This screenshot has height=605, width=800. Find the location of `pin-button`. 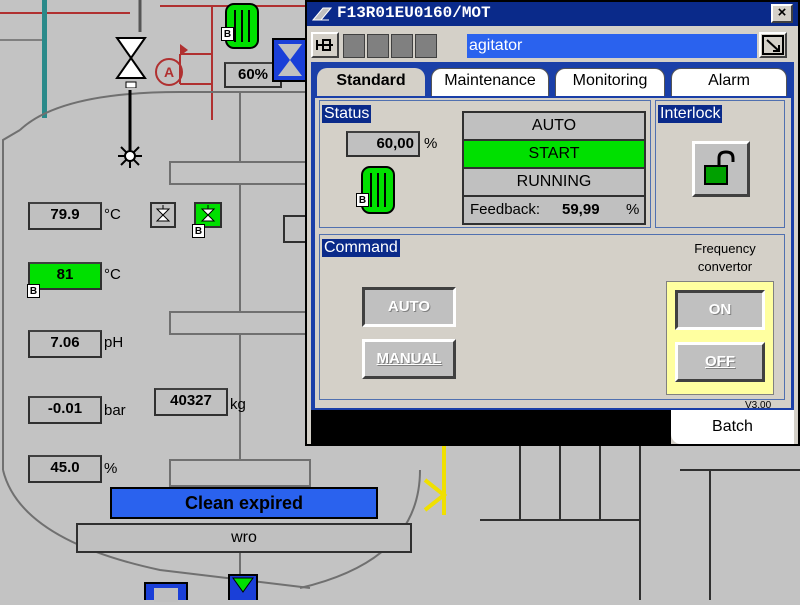

pin-button is located at coordinates (325, 45).